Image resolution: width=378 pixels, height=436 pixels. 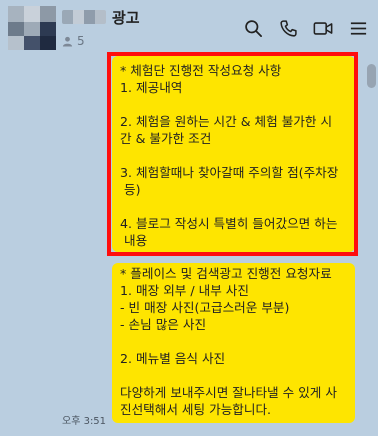 What do you see at coordinates (84, 421) in the screenshot?
I see `message-timestamp: 오후 3:51` at bounding box center [84, 421].